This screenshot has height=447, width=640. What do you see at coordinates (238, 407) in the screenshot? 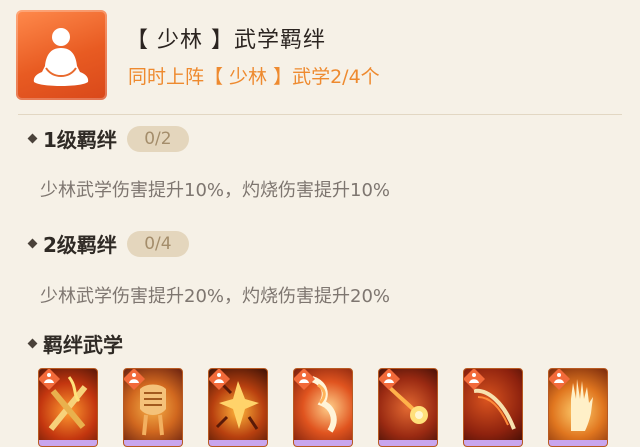
I see `skill-shattered-flame` at bounding box center [238, 407].